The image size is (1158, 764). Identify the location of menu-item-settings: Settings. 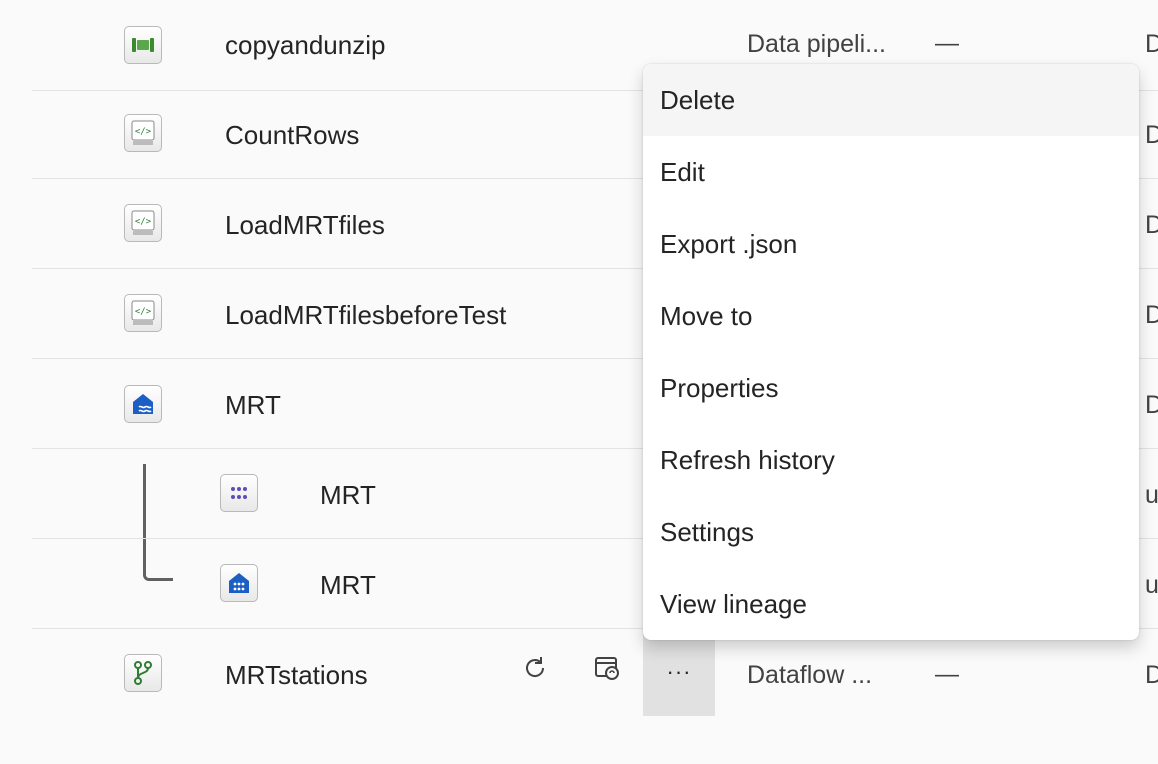
(891, 532).